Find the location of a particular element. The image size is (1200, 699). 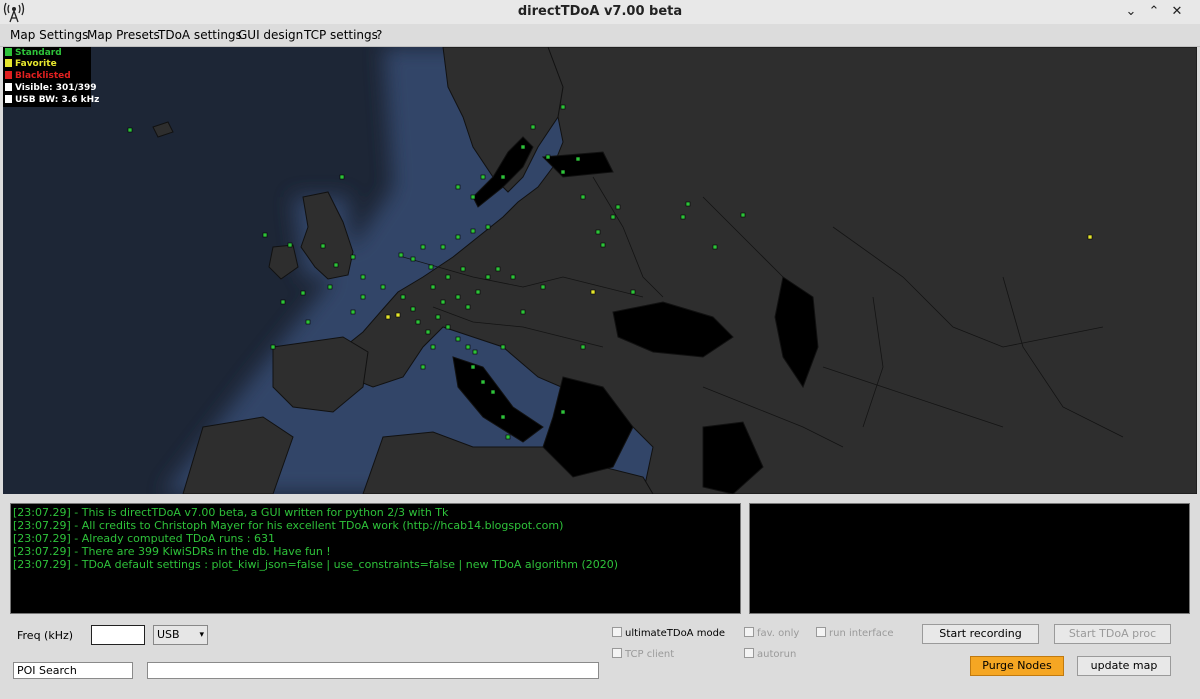

purge-nodes-button: Purge Nodes is located at coordinates (1017, 666).